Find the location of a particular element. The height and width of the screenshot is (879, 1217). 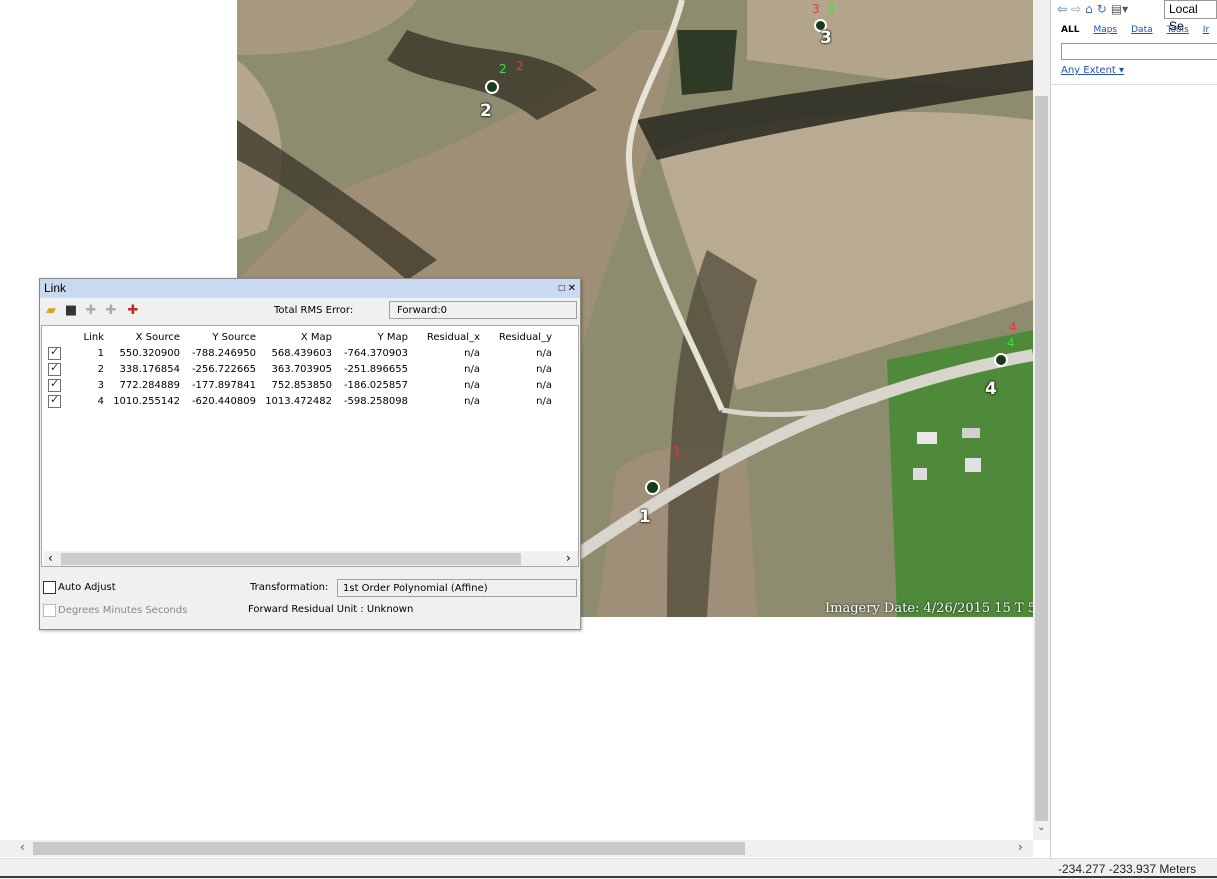

forward-residual-unit: Forward Residual Unit : Unknown is located at coordinates (331, 609).